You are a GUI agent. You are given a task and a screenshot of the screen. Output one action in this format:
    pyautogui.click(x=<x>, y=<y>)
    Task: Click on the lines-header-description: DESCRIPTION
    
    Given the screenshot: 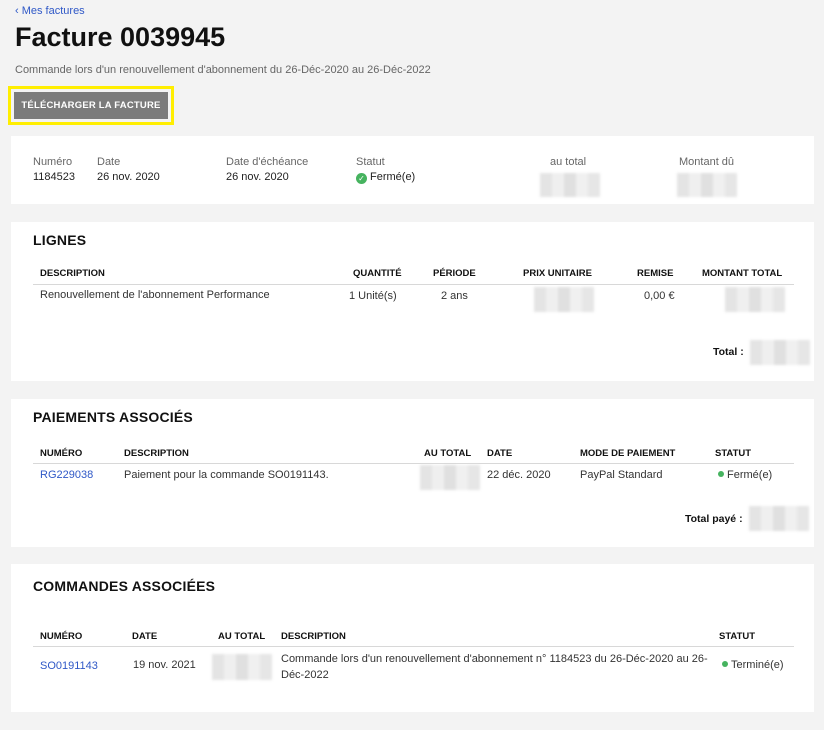 What is the action you would take?
    pyautogui.click(x=72, y=273)
    